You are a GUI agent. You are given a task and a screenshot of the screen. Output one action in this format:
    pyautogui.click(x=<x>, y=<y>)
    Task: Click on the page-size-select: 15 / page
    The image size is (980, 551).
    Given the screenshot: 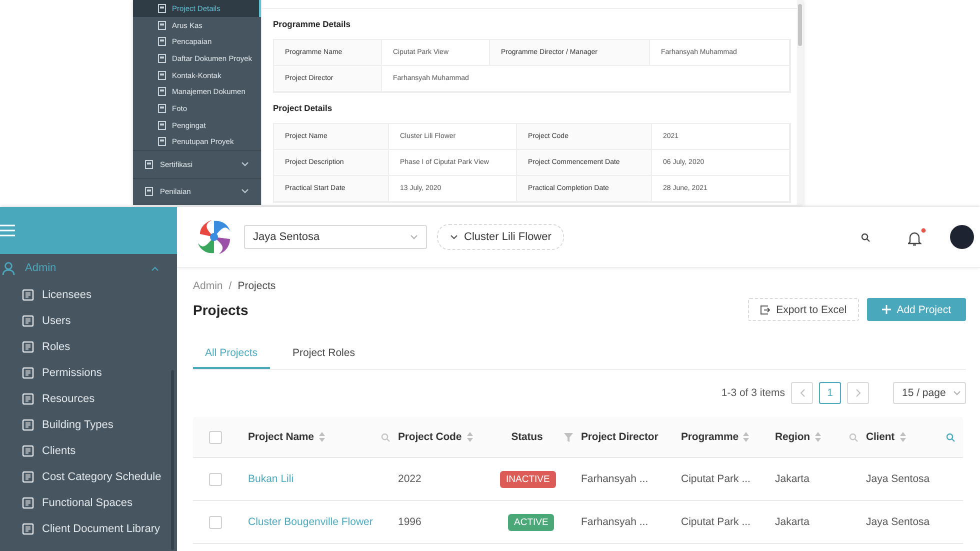 What is the action you would take?
    pyautogui.click(x=929, y=393)
    